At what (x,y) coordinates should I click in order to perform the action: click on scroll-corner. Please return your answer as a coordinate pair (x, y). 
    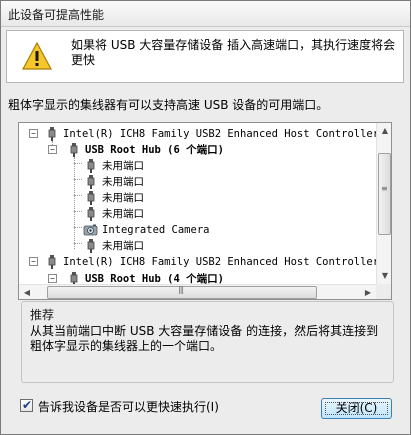
    Looking at the image, I should click on (383, 291).